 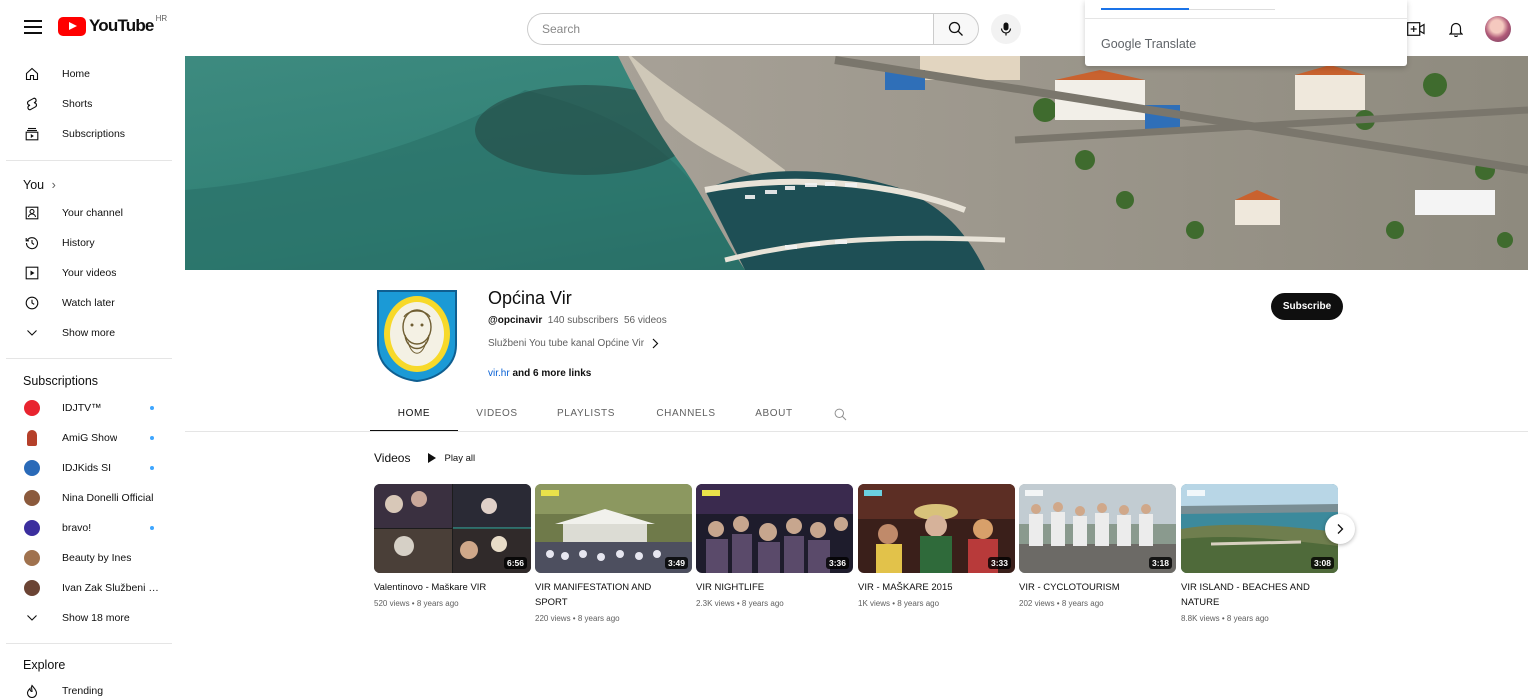 I want to click on subscription-item: Nina Donelli Official, so click(x=92, y=498).